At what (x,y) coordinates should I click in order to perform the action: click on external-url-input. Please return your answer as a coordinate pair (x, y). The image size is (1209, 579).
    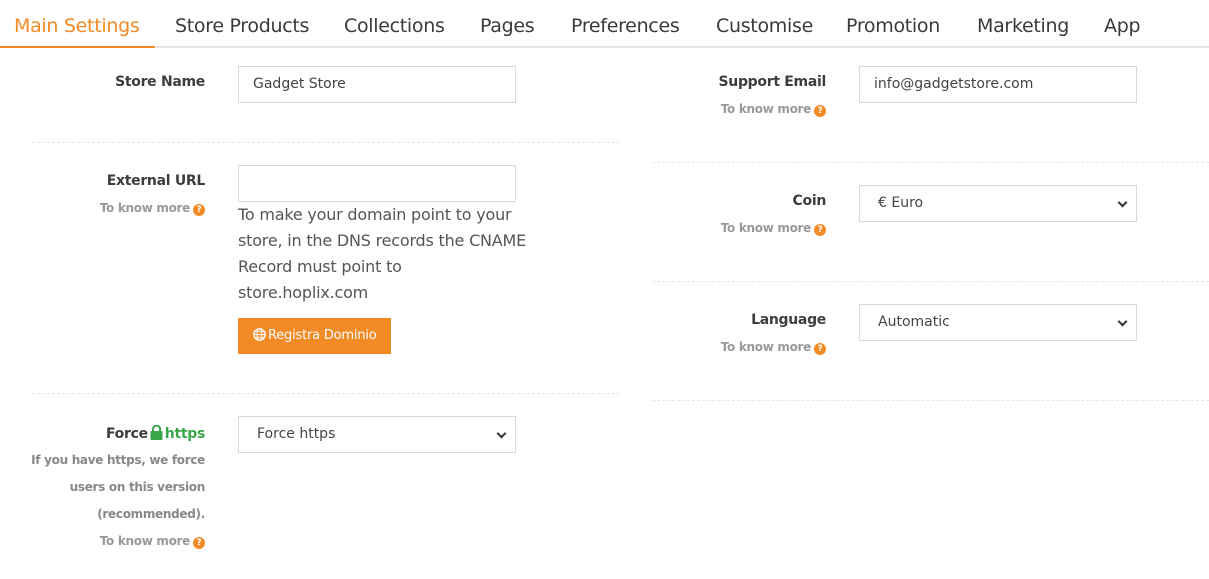
    Looking at the image, I should click on (377, 183).